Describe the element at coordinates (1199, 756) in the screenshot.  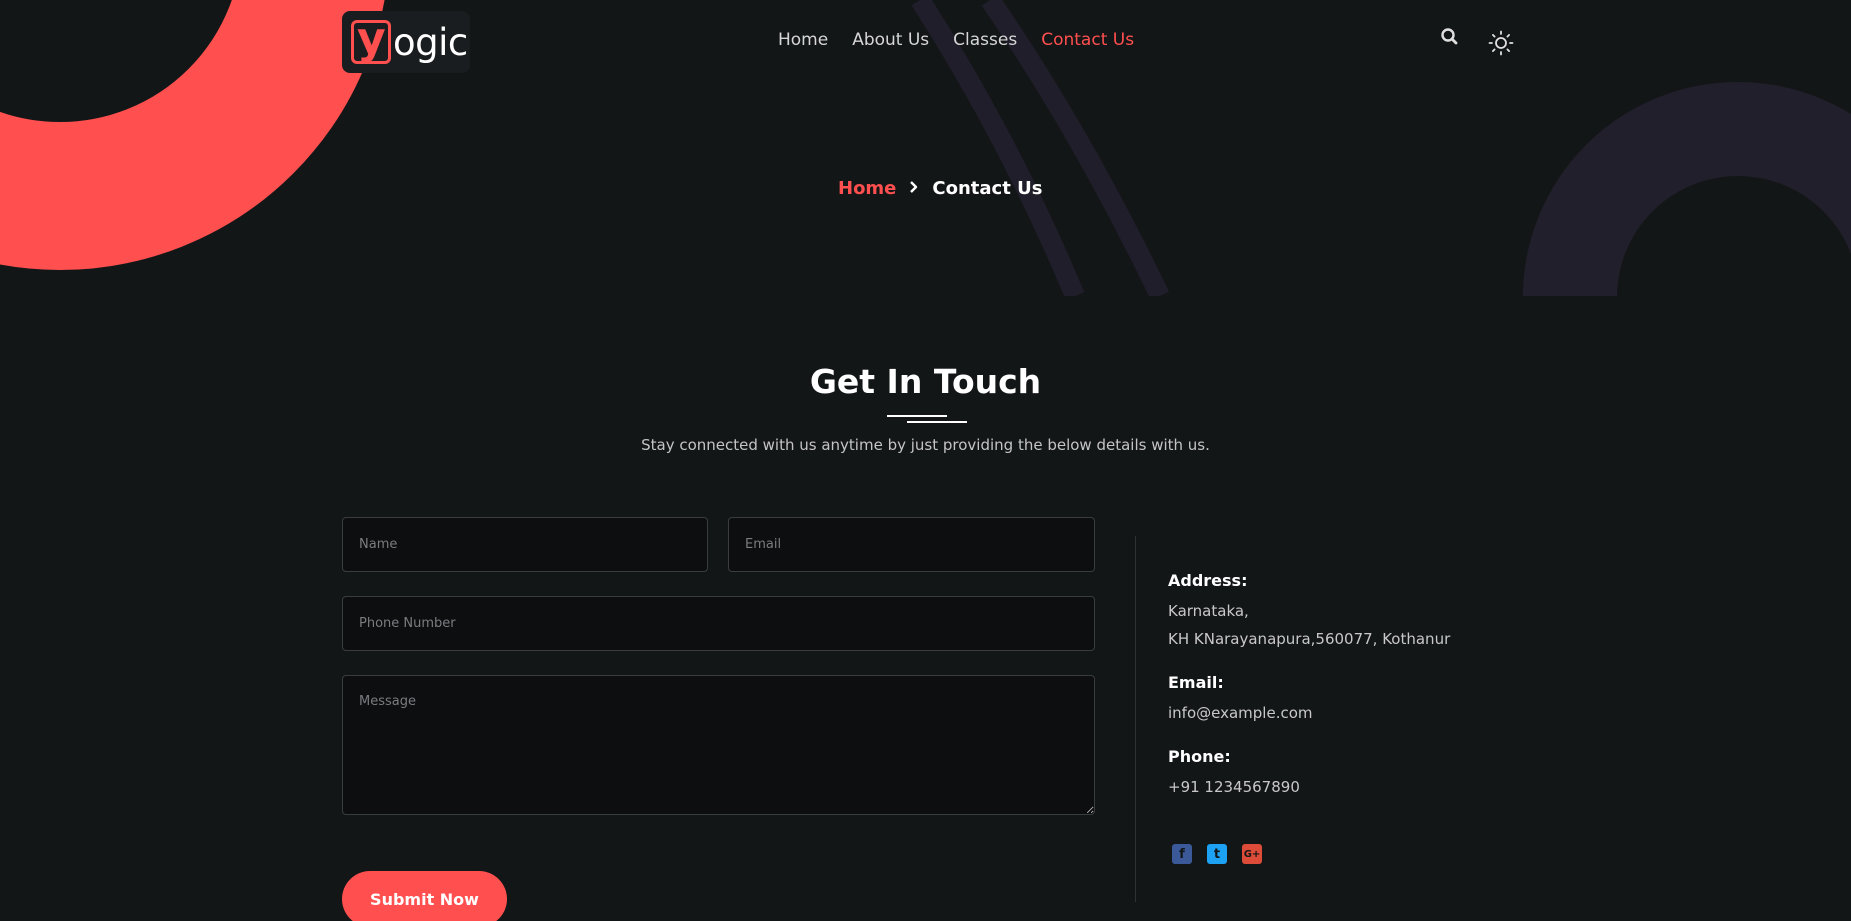
I see `phone-label: Phone:` at that location.